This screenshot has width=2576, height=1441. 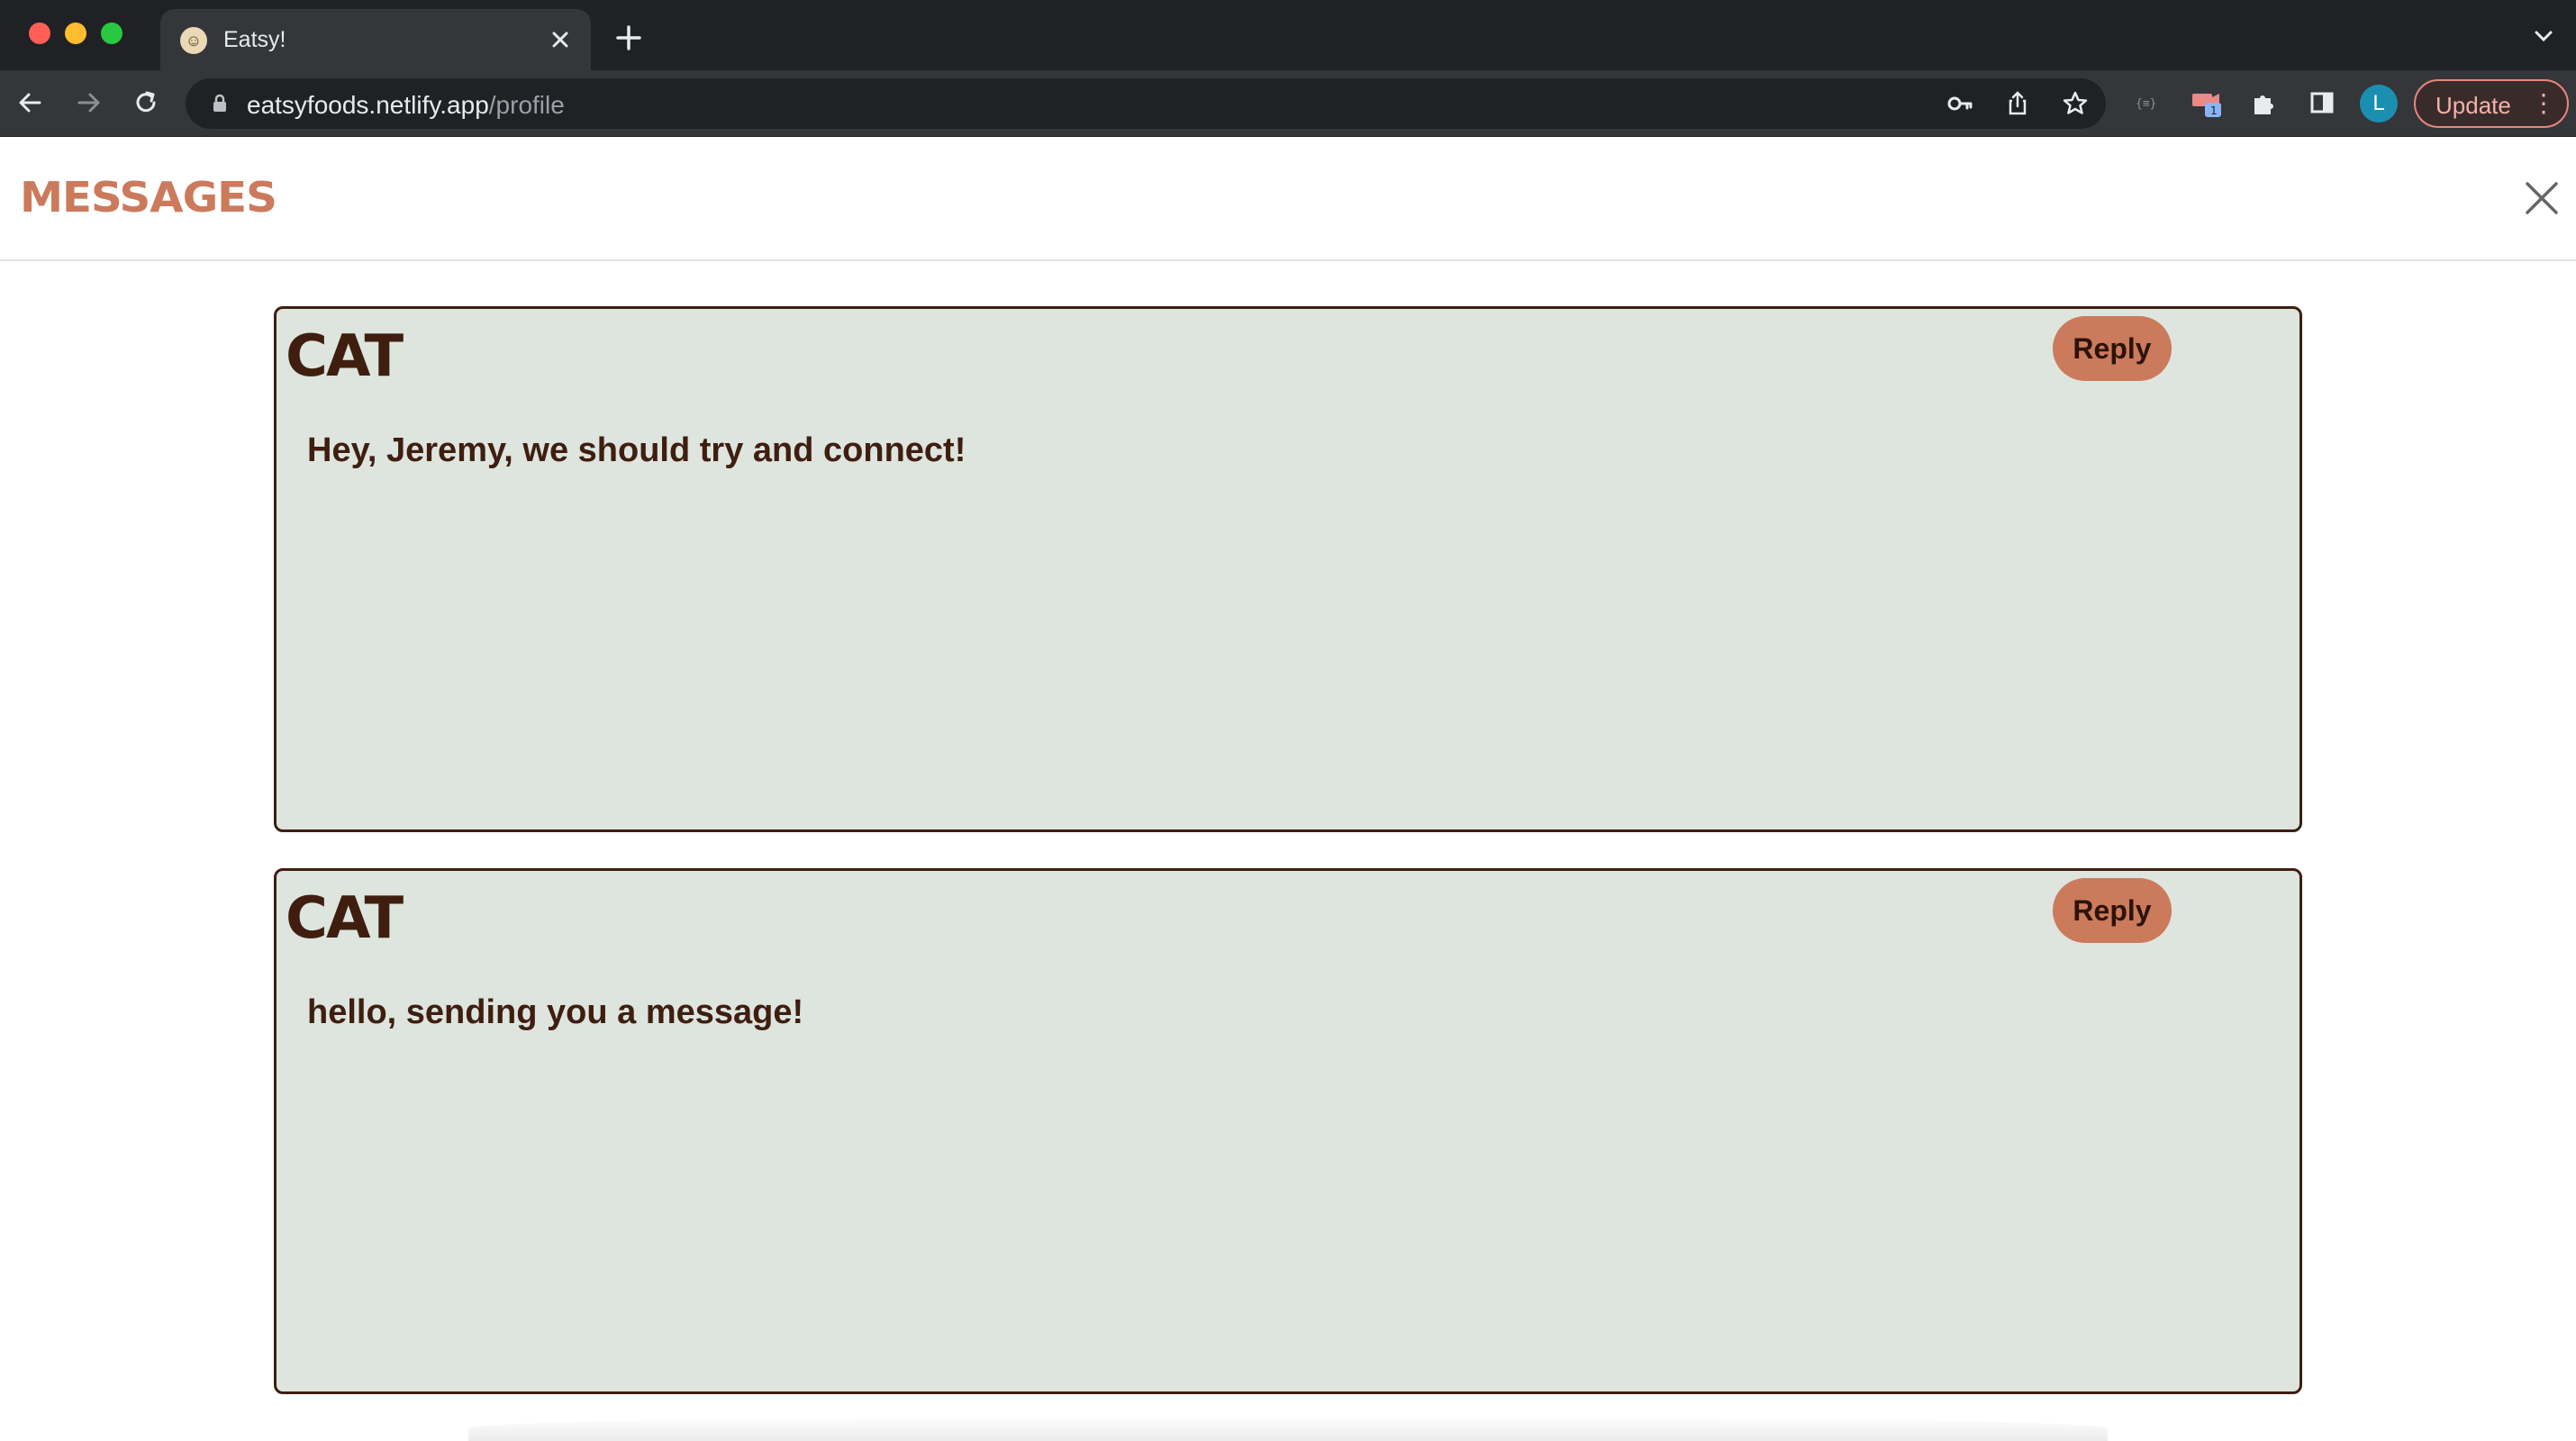 What do you see at coordinates (555, 1012) in the screenshot?
I see `message-body: hello, sending you a message!` at bounding box center [555, 1012].